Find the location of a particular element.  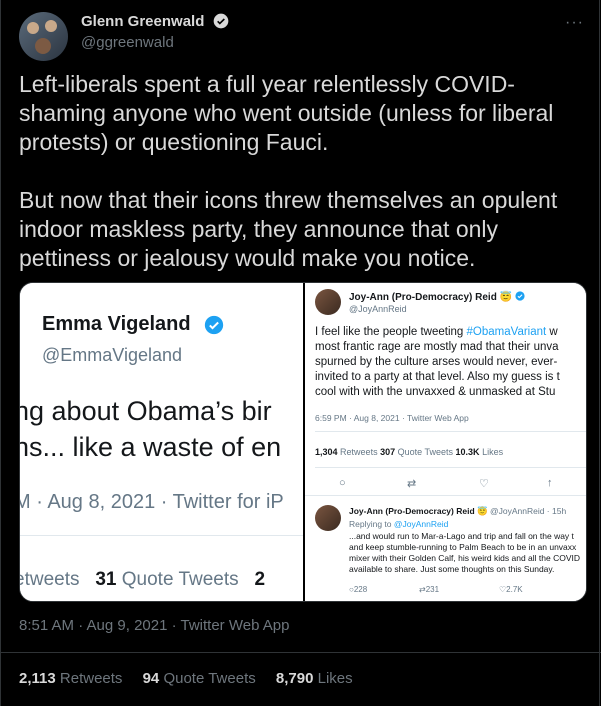

embedded-author-handle: @JoyAnnReid is located at coordinates (378, 309).